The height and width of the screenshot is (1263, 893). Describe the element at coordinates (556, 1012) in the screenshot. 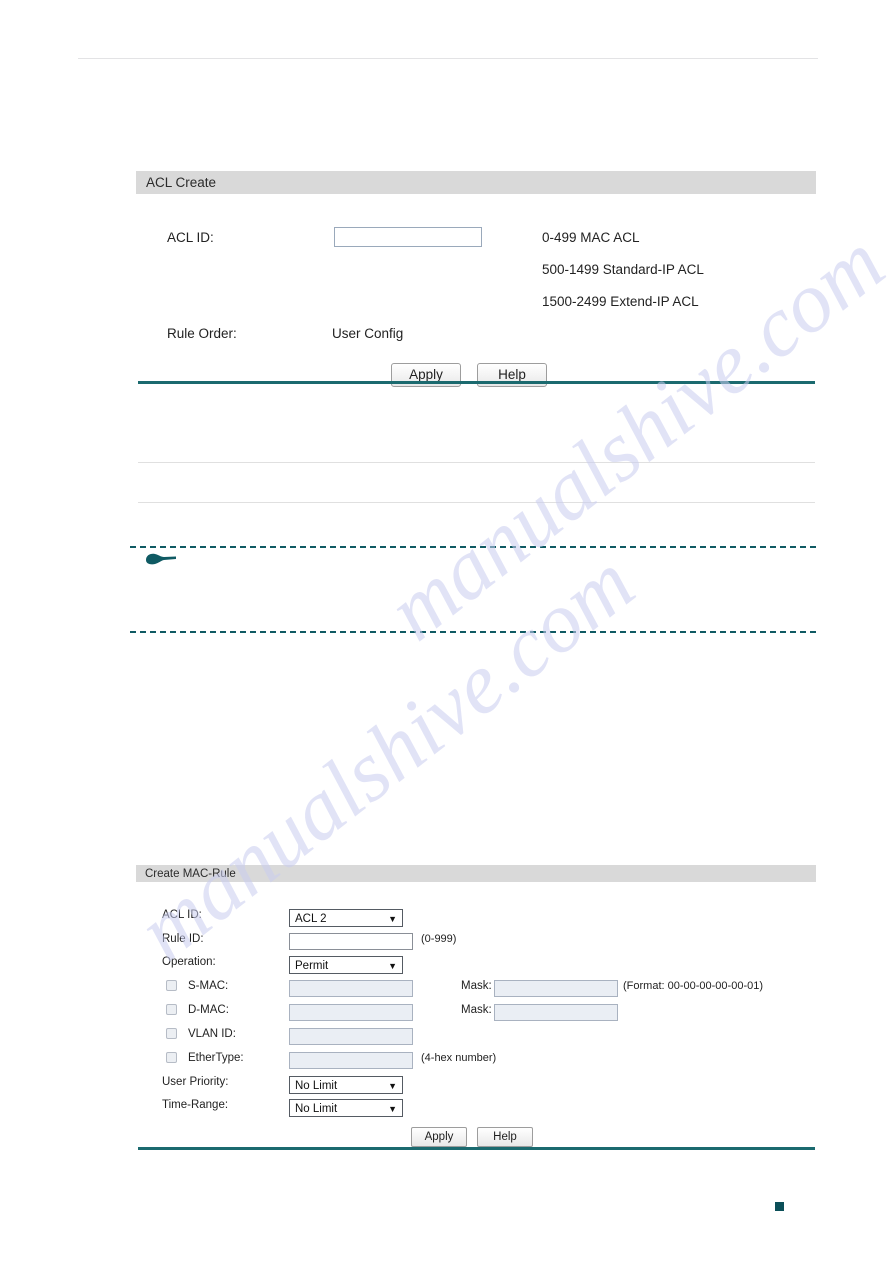

I see `mac-rule-d-mac-mask-input` at that location.